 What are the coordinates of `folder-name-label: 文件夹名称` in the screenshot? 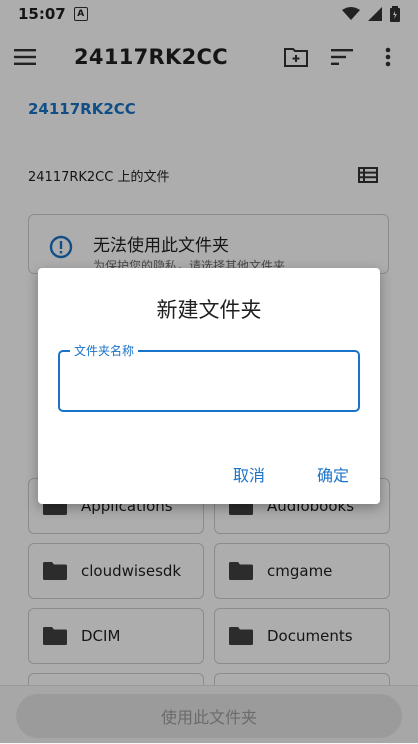 It's located at (104, 350).